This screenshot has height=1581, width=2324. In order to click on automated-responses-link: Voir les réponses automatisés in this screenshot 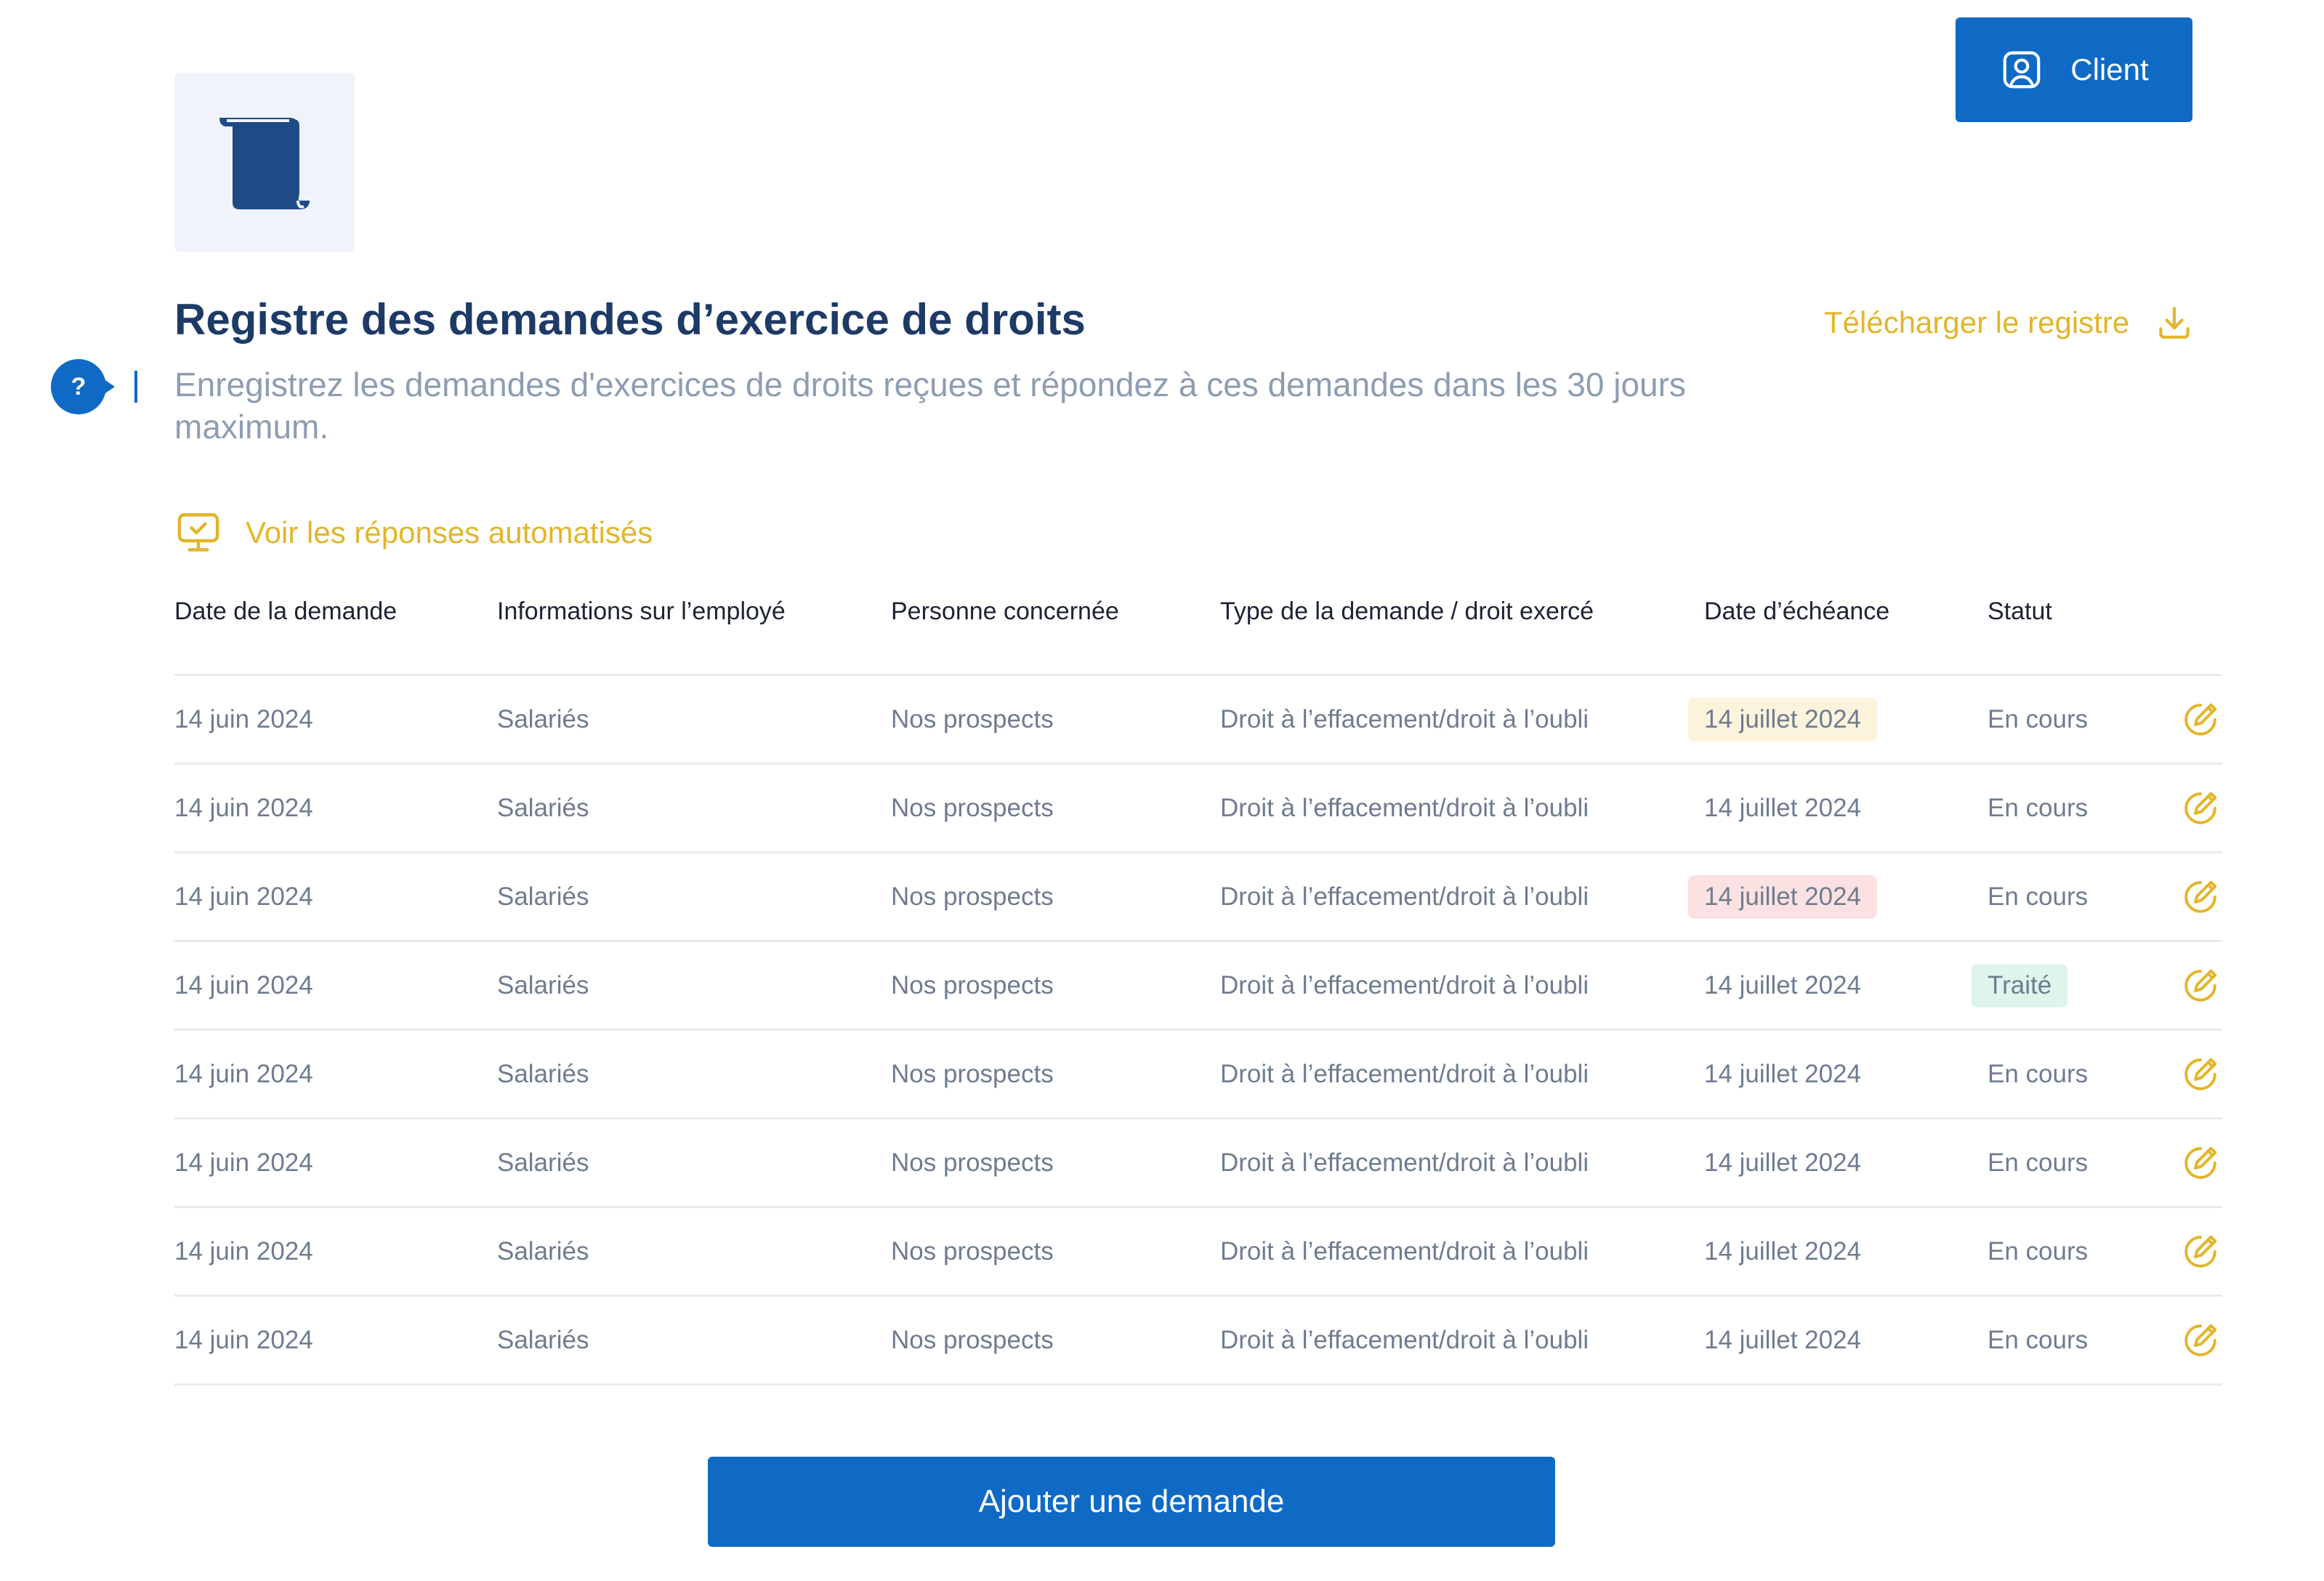, I will do `click(413, 533)`.